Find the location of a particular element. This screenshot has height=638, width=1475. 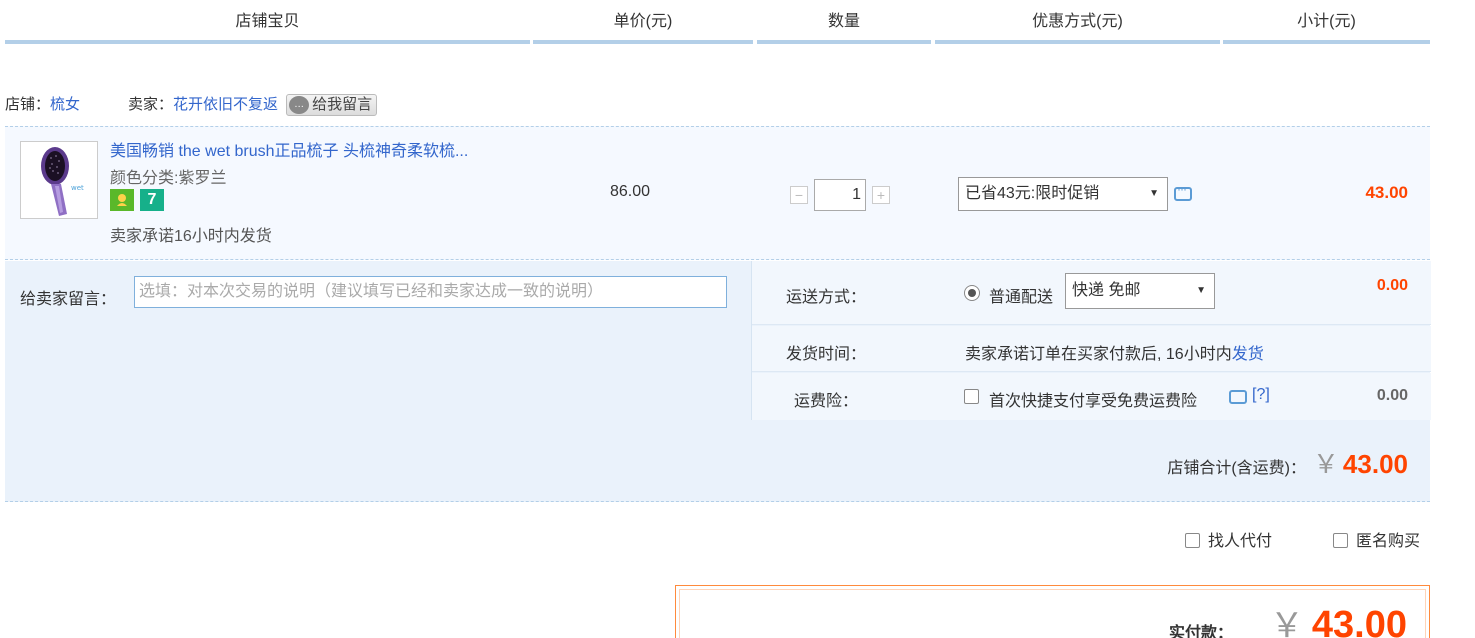

item-sku: 颜色分类:紫罗兰 is located at coordinates (168, 178).